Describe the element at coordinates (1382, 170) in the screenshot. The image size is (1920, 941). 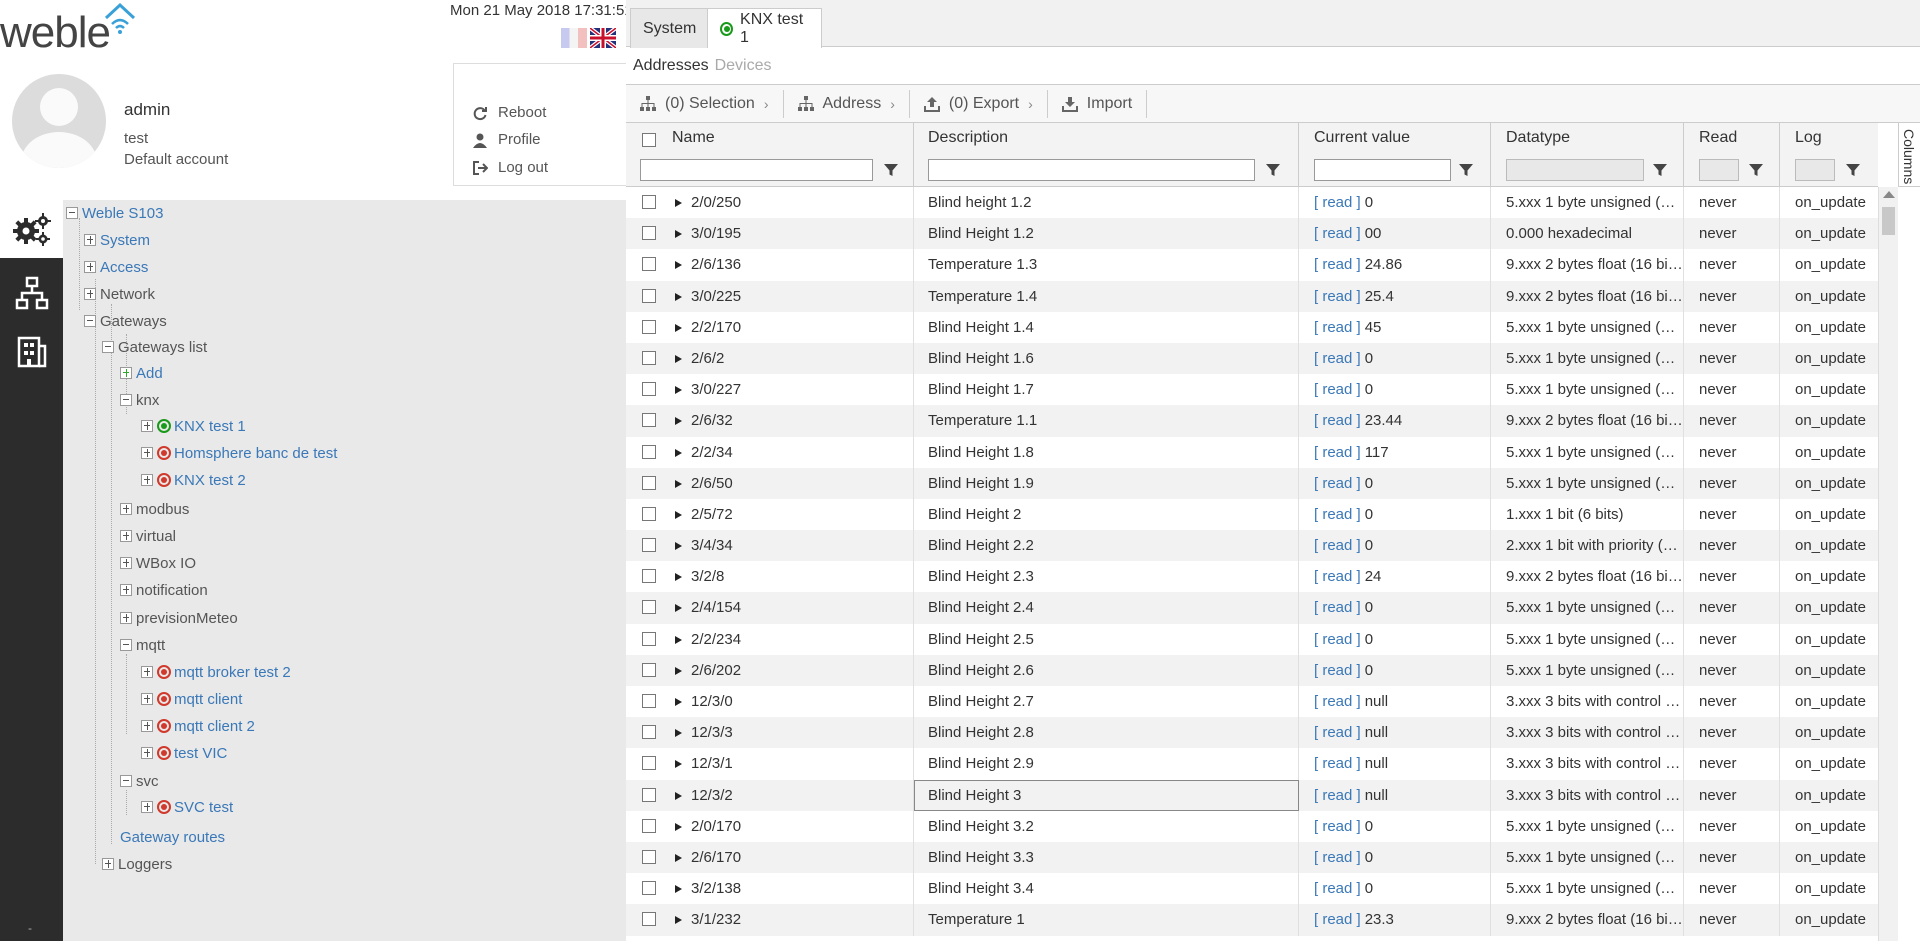
I see `filter-value-input` at that location.